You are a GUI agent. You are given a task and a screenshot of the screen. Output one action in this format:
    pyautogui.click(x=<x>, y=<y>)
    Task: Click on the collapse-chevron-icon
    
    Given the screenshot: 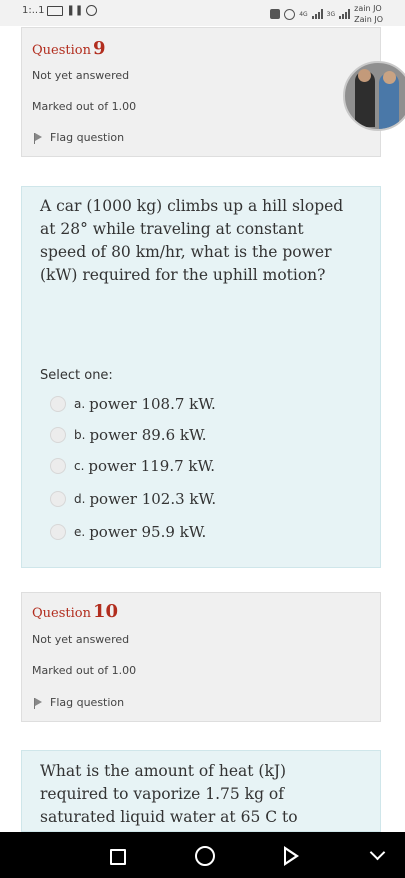 What is the action you would take?
    pyautogui.click(x=377, y=852)
    